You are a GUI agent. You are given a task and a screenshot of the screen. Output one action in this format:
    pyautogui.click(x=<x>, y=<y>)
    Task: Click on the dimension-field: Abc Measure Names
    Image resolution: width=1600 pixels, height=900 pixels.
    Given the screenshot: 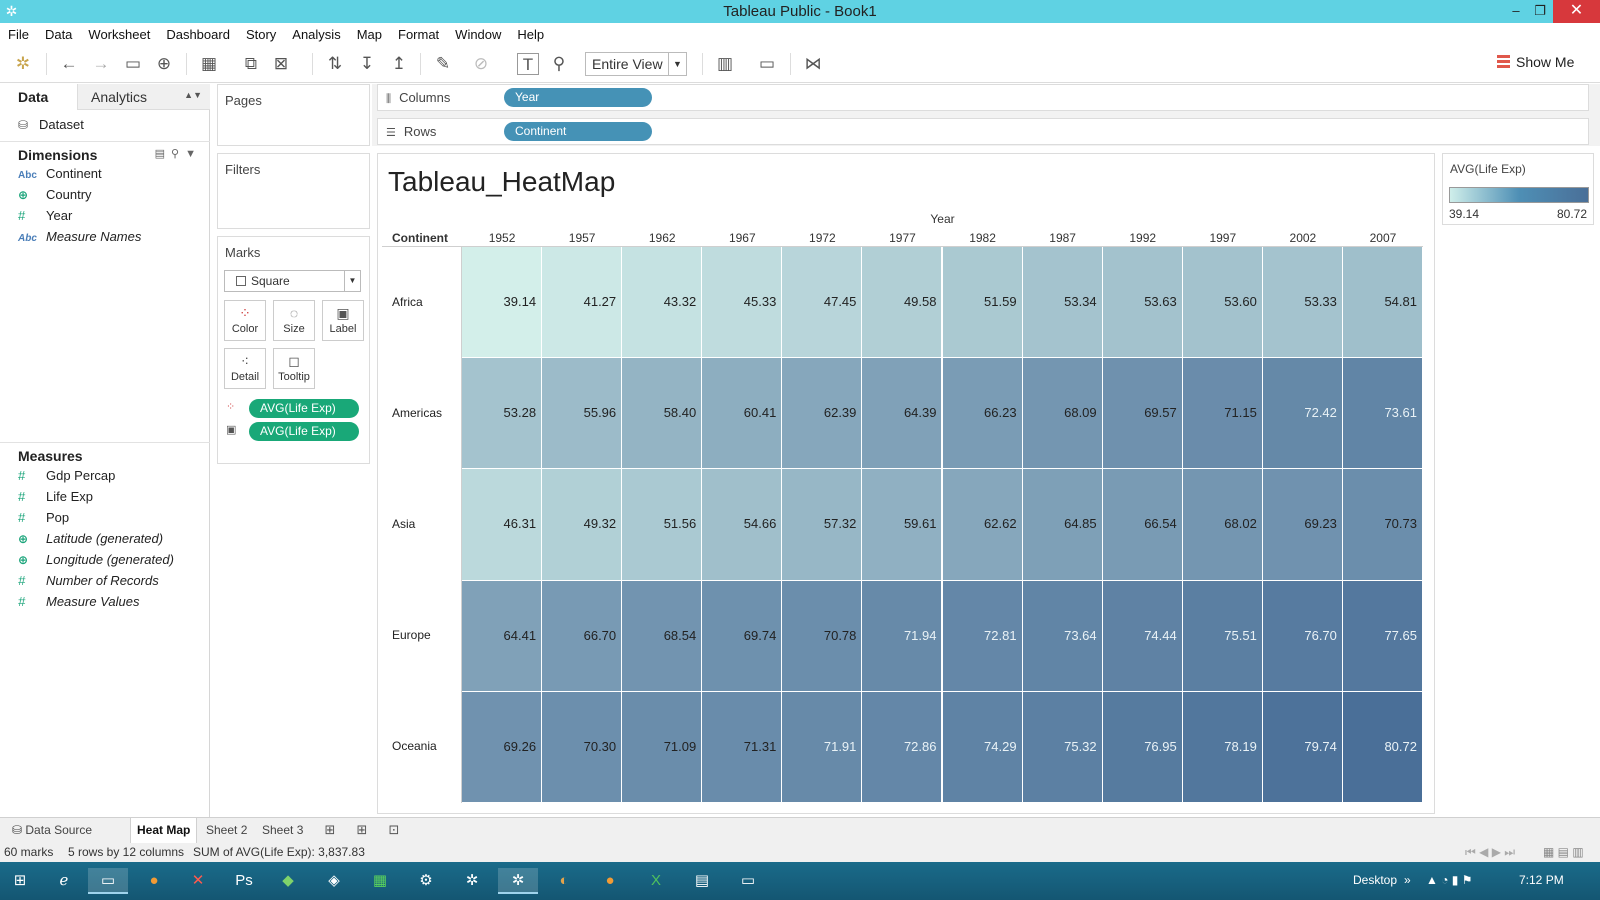 What is the action you would take?
    pyautogui.click(x=79, y=239)
    